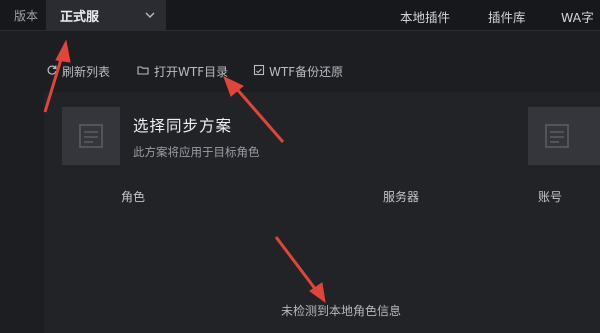  Describe the element at coordinates (196, 152) in the screenshot. I see `plan-subtitle: 此方案将应用于目标角色` at that location.